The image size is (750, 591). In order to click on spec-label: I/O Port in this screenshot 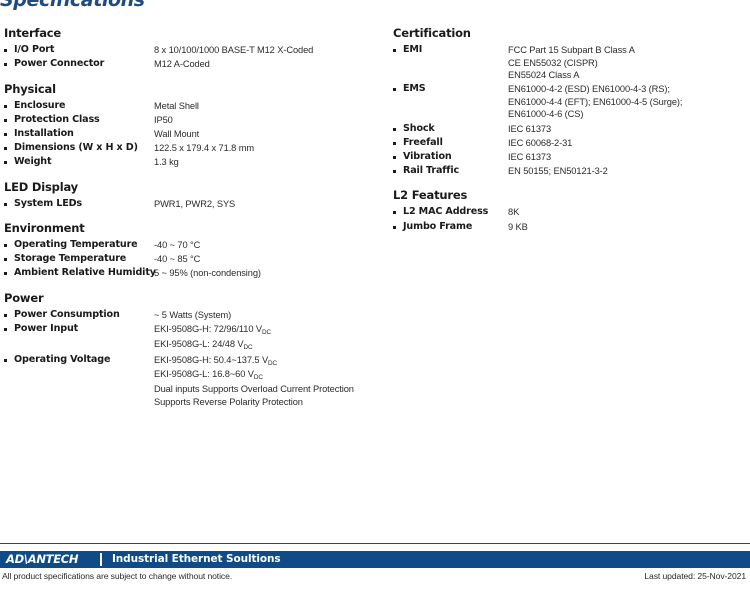, I will do `click(34, 49)`.